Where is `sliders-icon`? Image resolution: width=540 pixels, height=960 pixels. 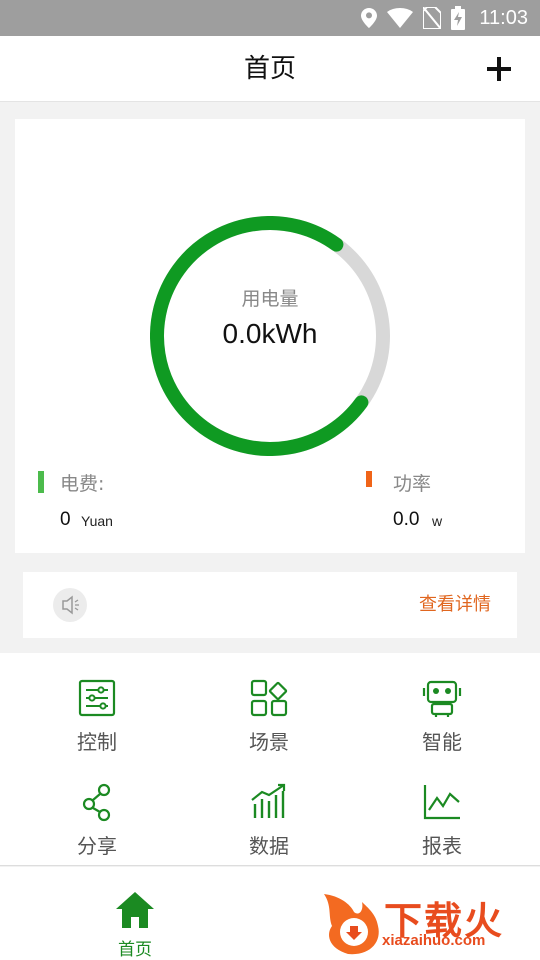
sliders-icon is located at coordinates (97, 698).